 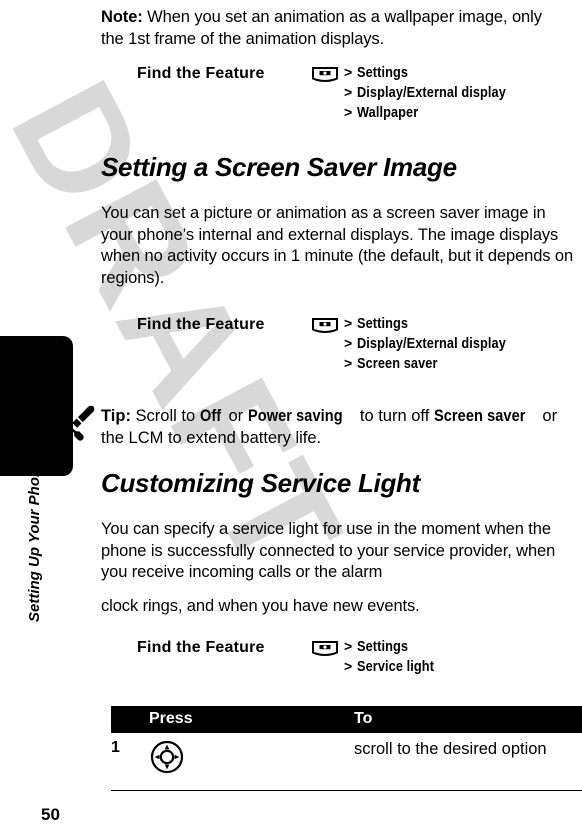 I want to click on side-tab-label: Setting Up Your Phone, so click(x=34, y=540).